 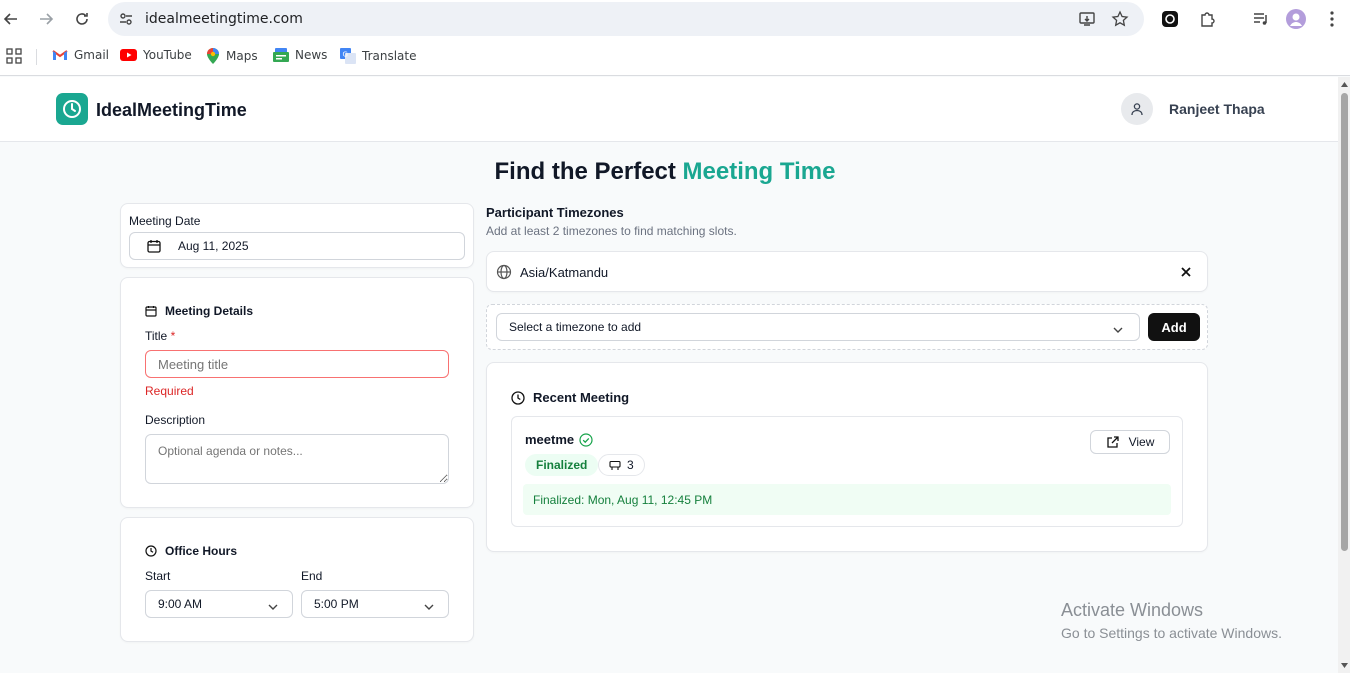 I want to click on brand-name: IdealMeetingTime, so click(x=171, y=110).